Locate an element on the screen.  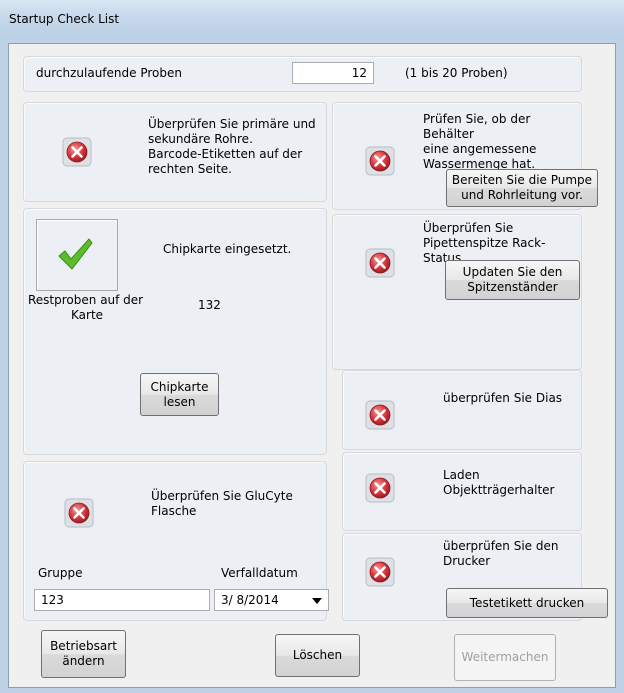
update-tip-stand-button: Updaten Sie den Spitzenständer is located at coordinates (512, 280).